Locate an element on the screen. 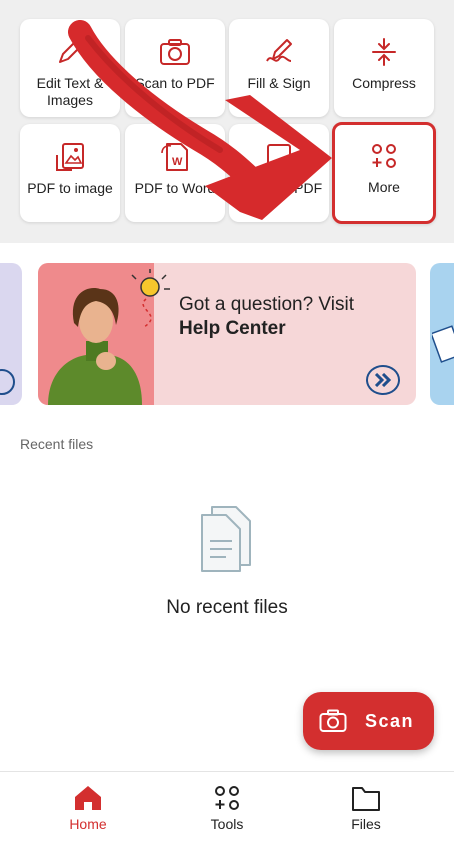 This screenshot has width=454, height=841. empty-files-icon is located at coordinates (227, 541).